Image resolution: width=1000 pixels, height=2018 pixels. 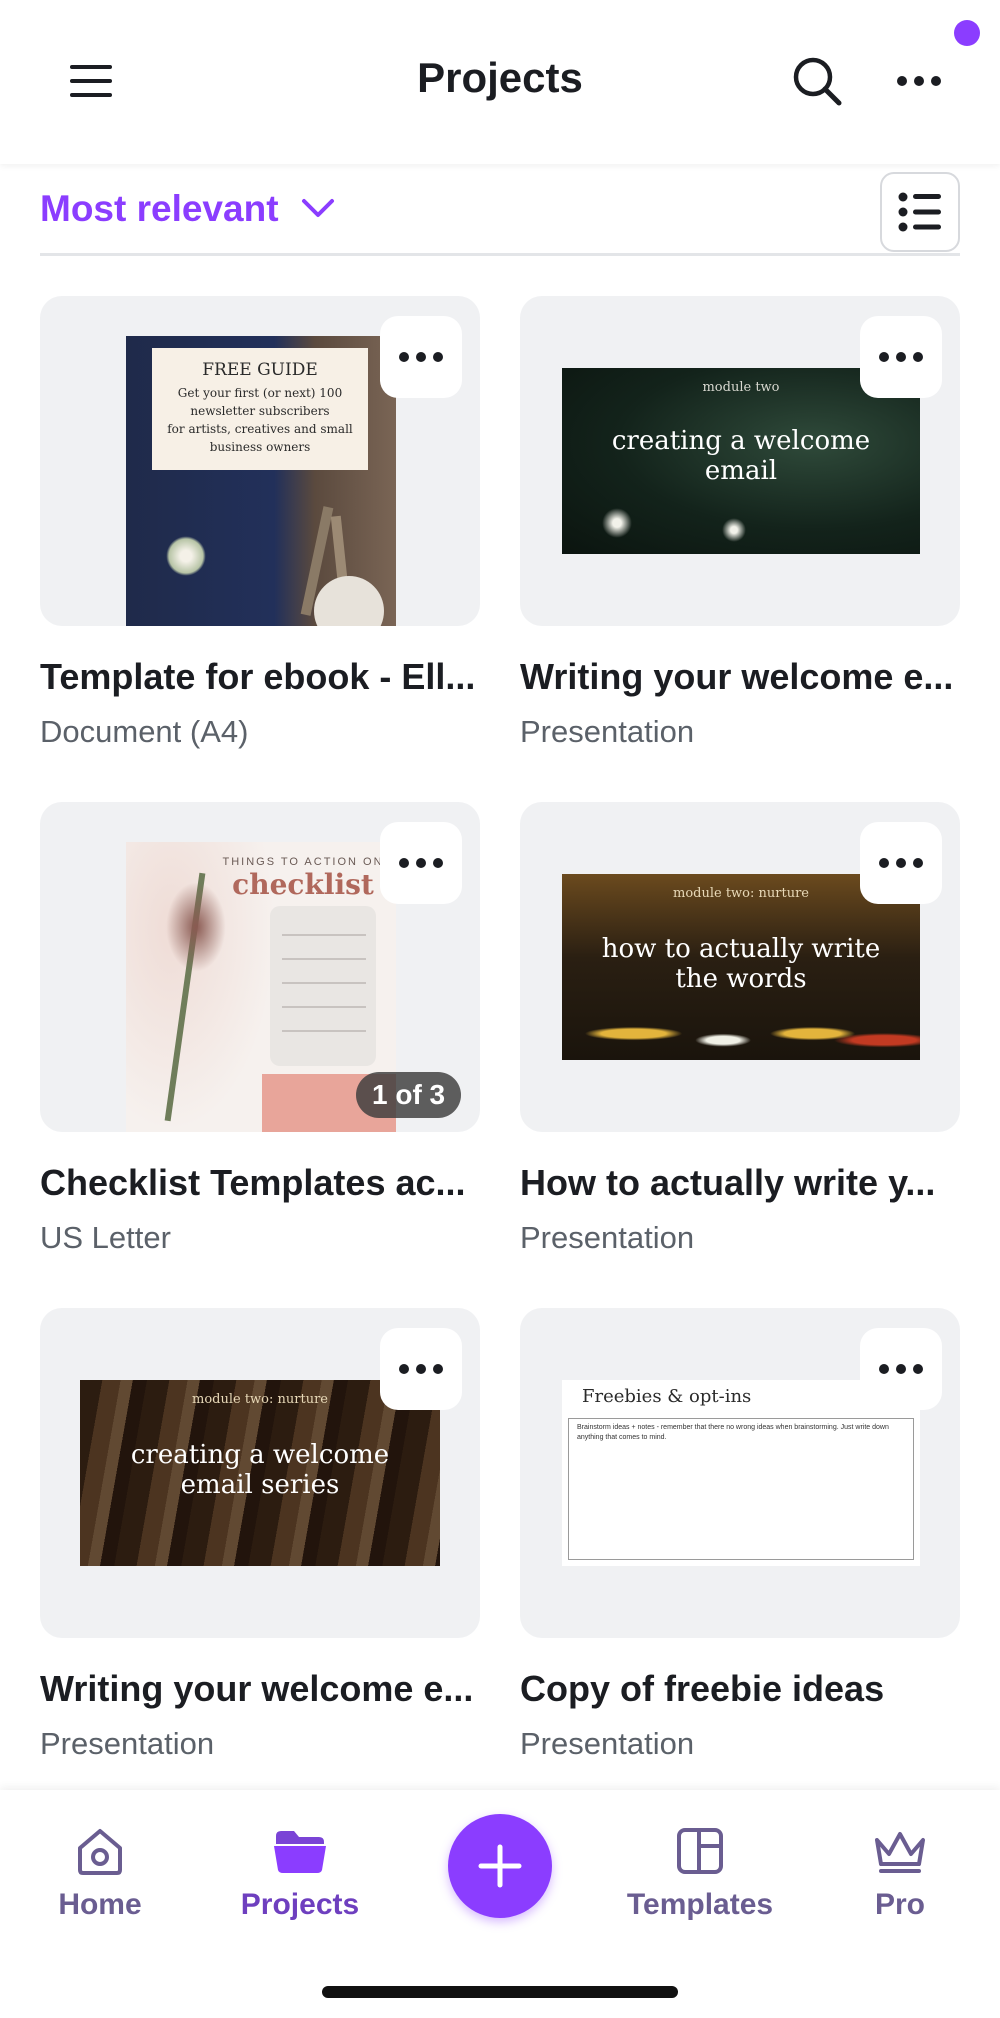 I want to click on crown-icon, so click(x=900, y=1852).